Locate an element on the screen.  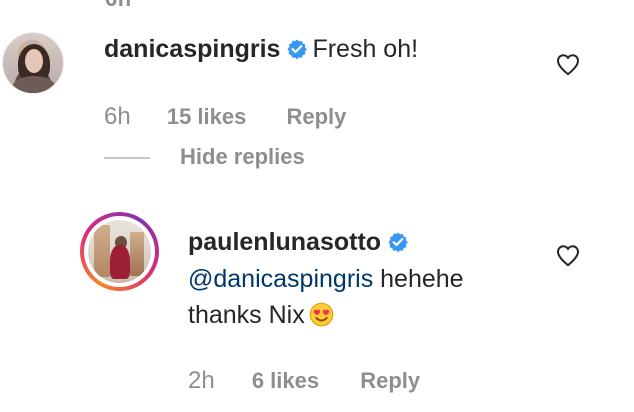
comment-meta-row-1: 6h 15 likes Reply is located at coordinates (225, 117).